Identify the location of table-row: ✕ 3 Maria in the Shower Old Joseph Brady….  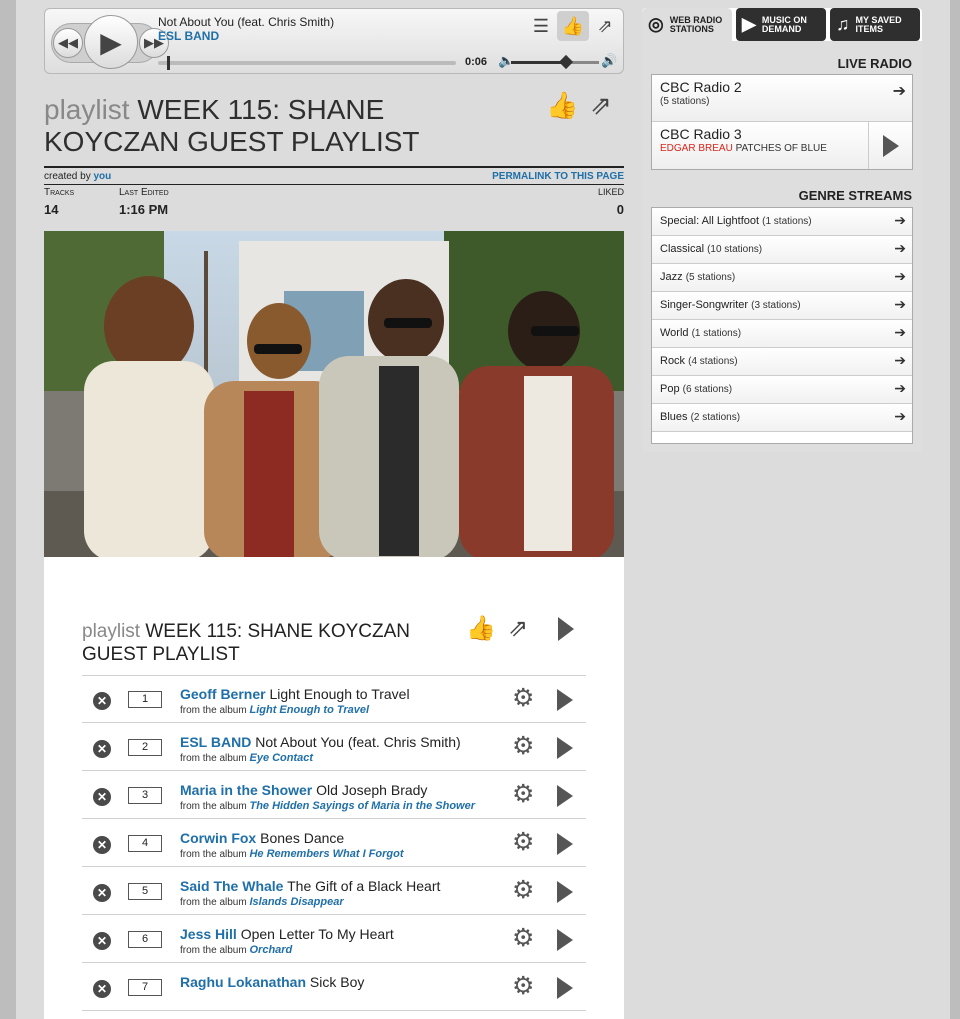
(334, 795).